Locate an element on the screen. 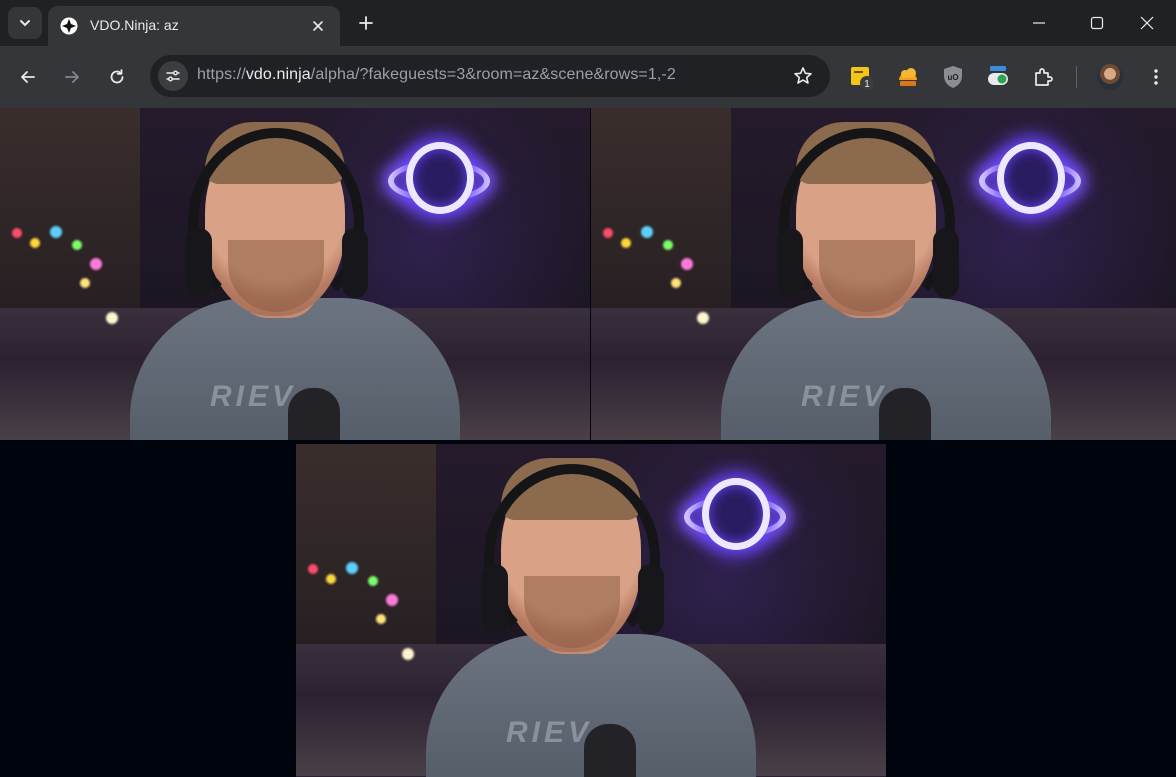  extension-badge: 1 is located at coordinates (867, 84).